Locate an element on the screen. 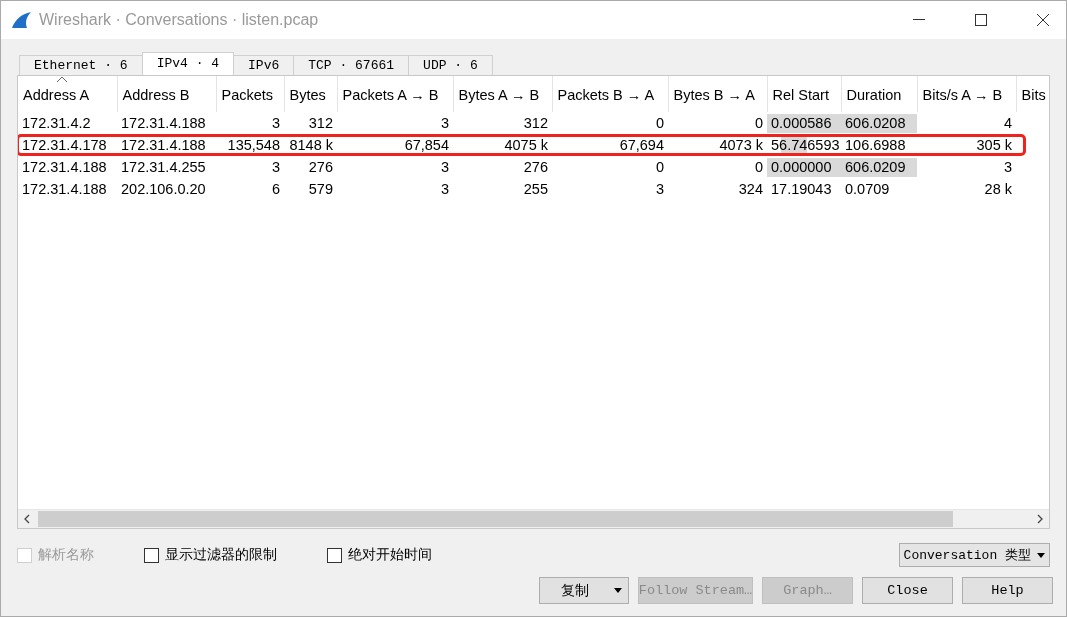 This screenshot has height=617, width=1067. column-header: Packets B → A is located at coordinates (610, 94).